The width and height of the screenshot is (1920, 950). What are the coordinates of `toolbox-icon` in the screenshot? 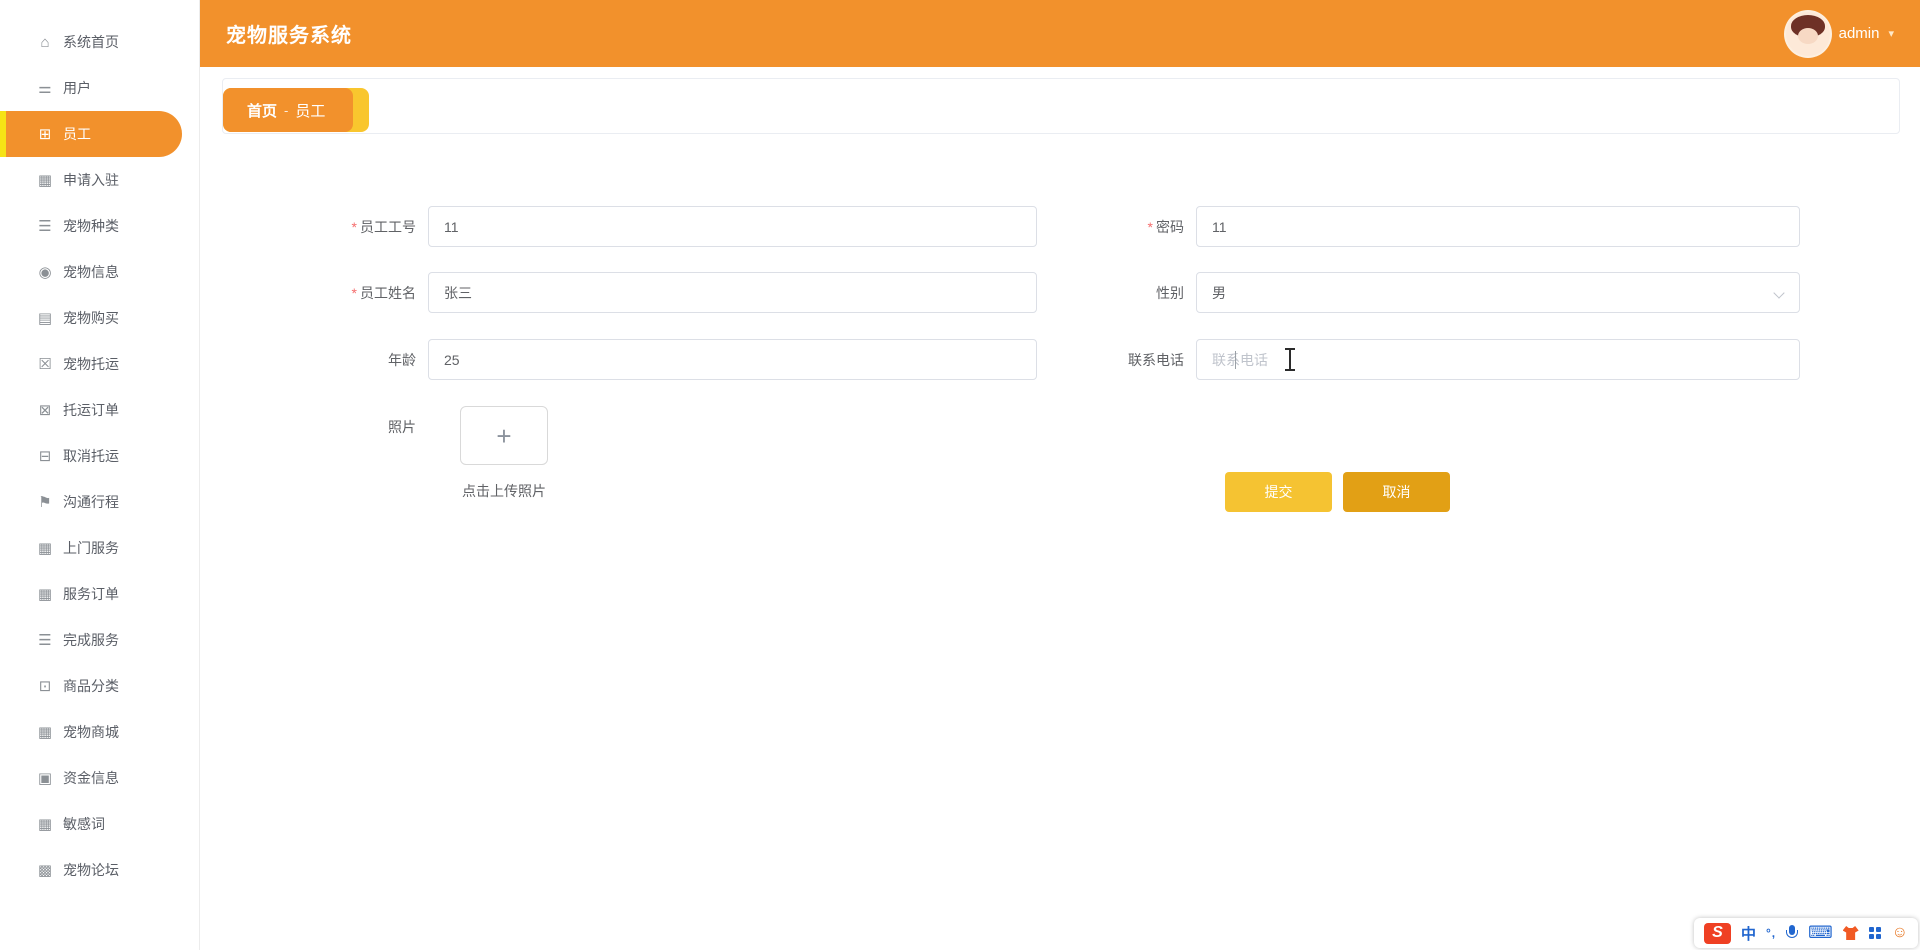 It's located at (1871, 929).